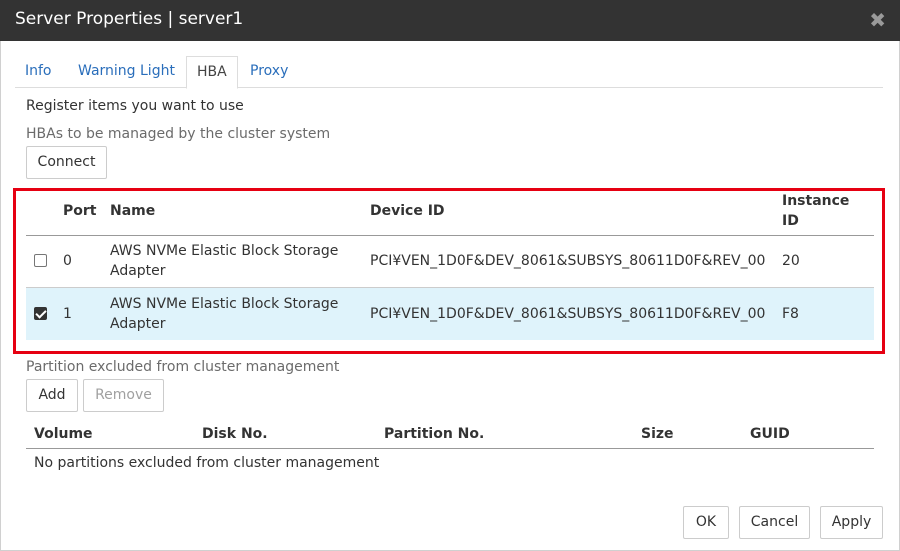 The height and width of the screenshot is (551, 900). What do you see at coordinates (126, 72) in the screenshot?
I see `tab-warning-light: Warning Light` at bounding box center [126, 72].